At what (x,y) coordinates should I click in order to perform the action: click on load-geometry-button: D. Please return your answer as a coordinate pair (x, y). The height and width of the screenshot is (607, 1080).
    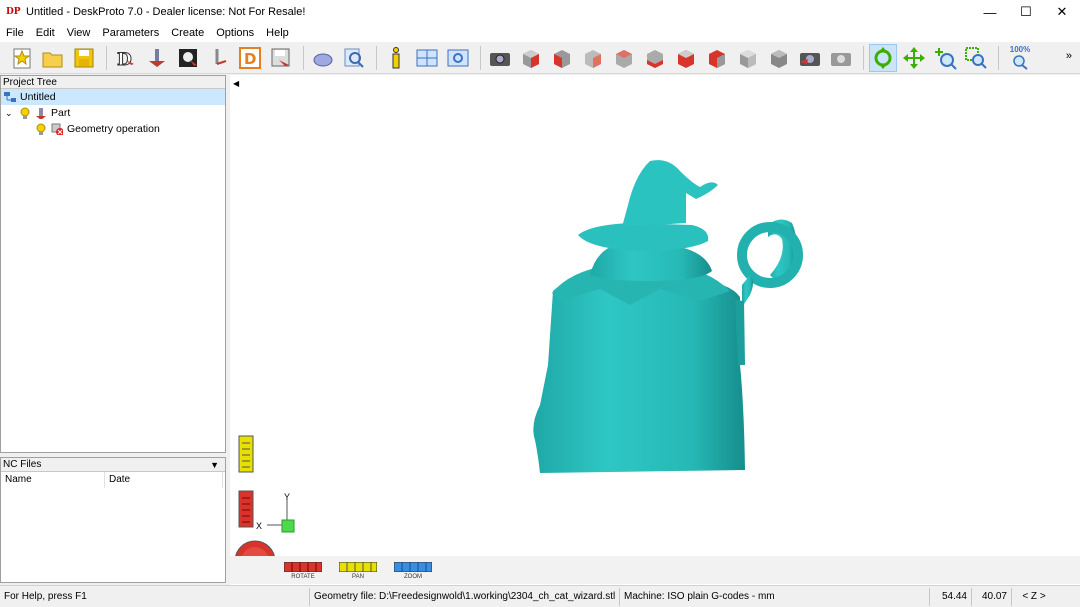
    Looking at the image, I should click on (126, 58).